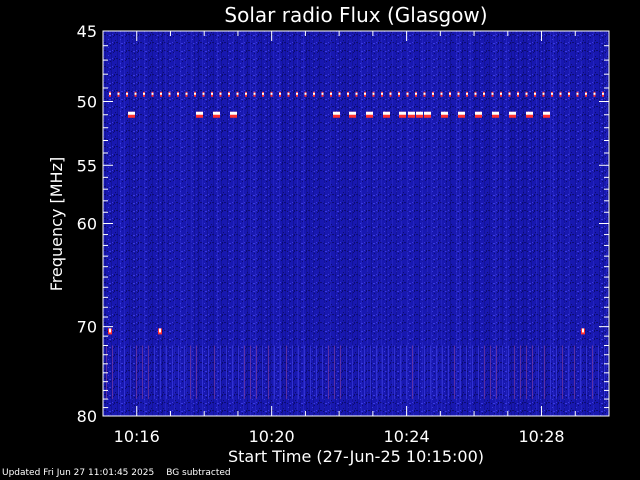  What do you see at coordinates (56, 224) in the screenshot?
I see `y-axis-label: Frequency [MHz]` at bounding box center [56, 224].